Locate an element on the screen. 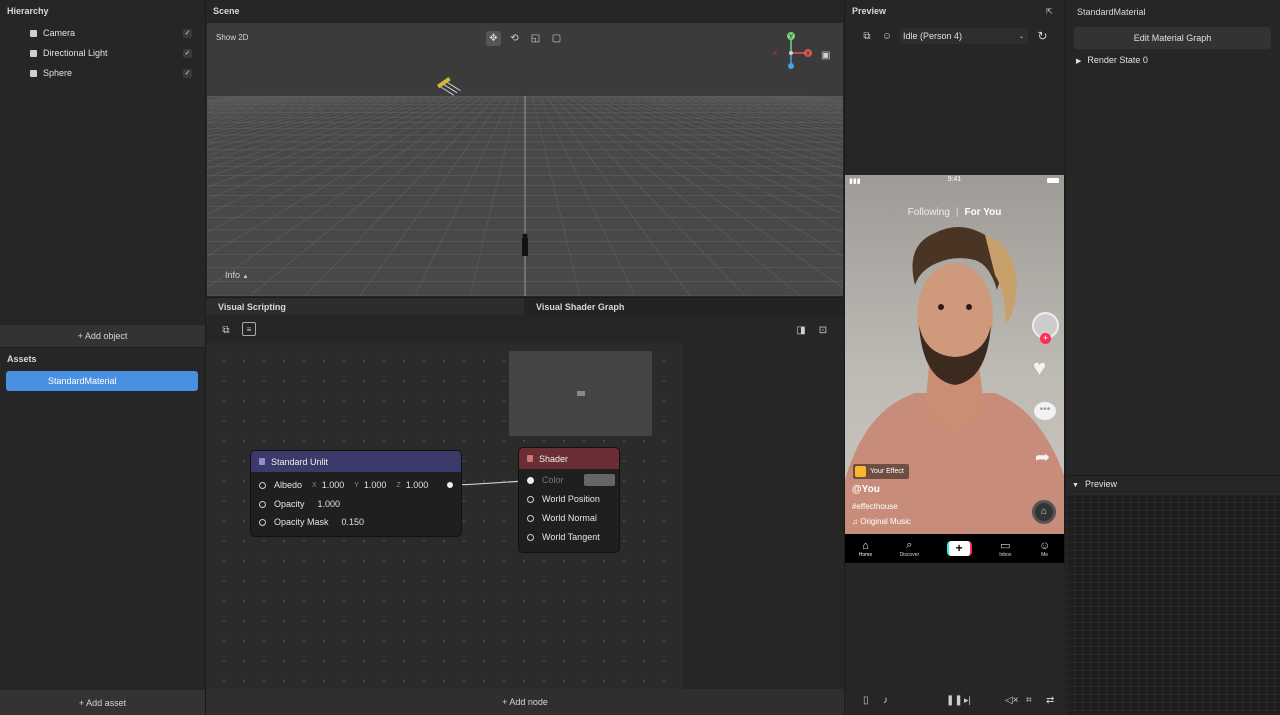 The height and width of the screenshot is (715, 1280). your-effect-badge: Your Effect is located at coordinates (881, 471).